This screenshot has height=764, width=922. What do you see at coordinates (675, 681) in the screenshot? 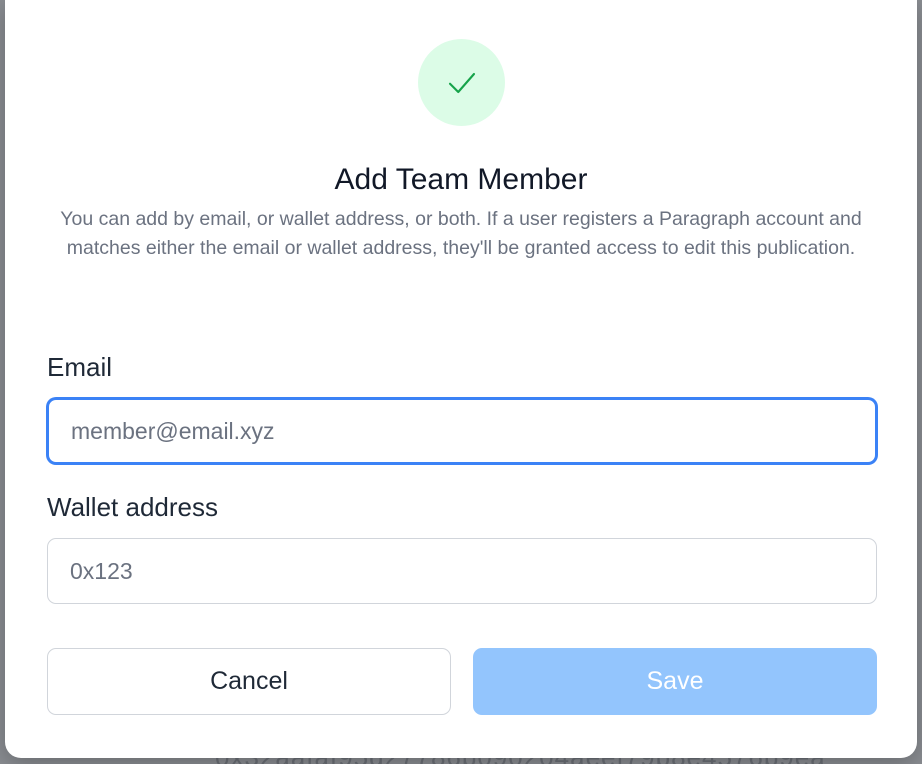
I see `save-button: Save` at bounding box center [675, 681].